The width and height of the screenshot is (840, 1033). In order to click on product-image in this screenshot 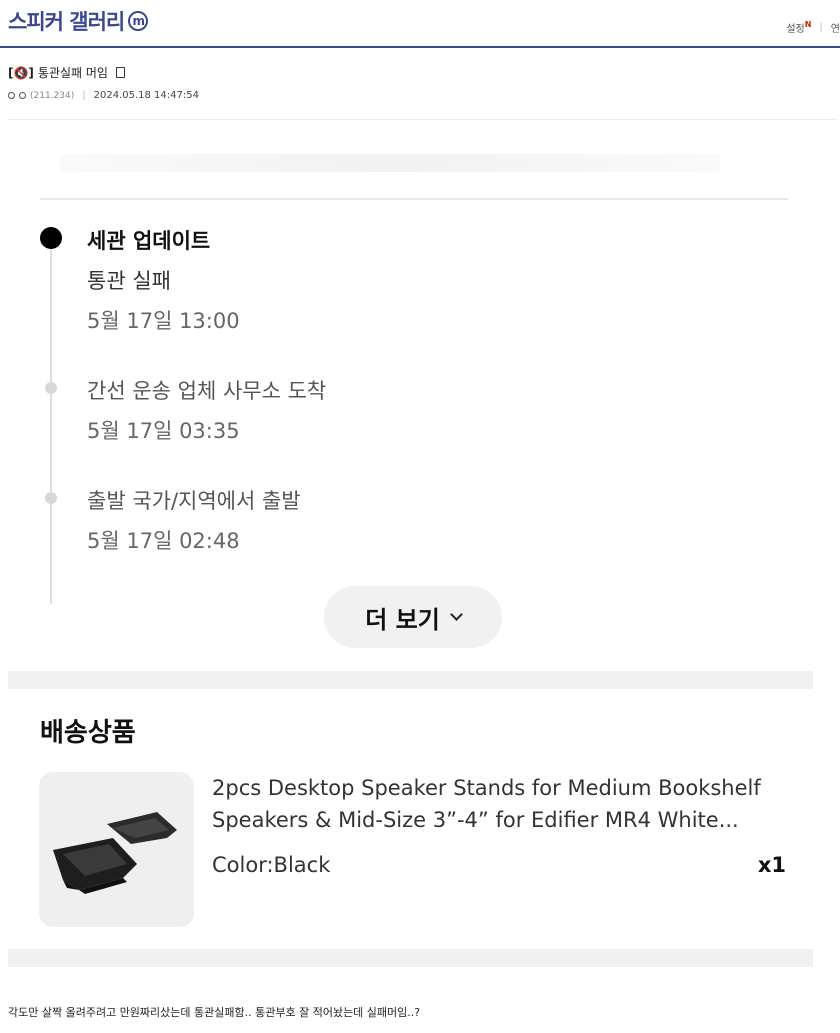, I will do `click(116, 849)`.